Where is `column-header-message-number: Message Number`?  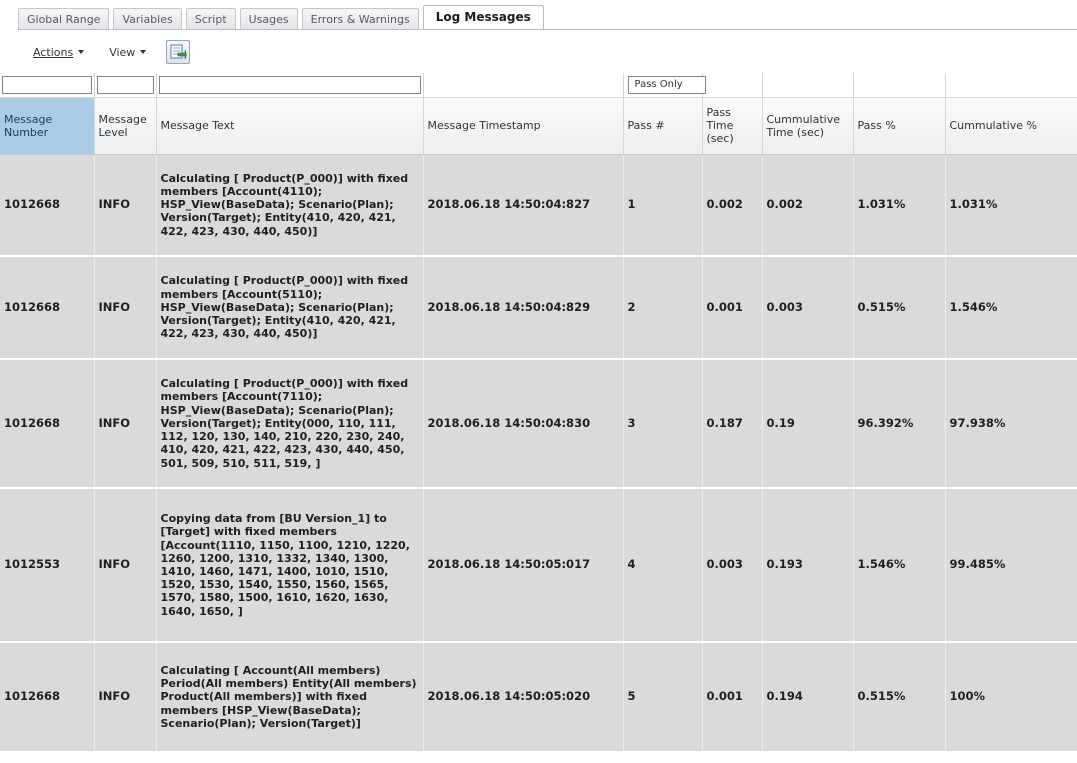 column-header-message-number: Message Number is located at coordinates (47, 126).